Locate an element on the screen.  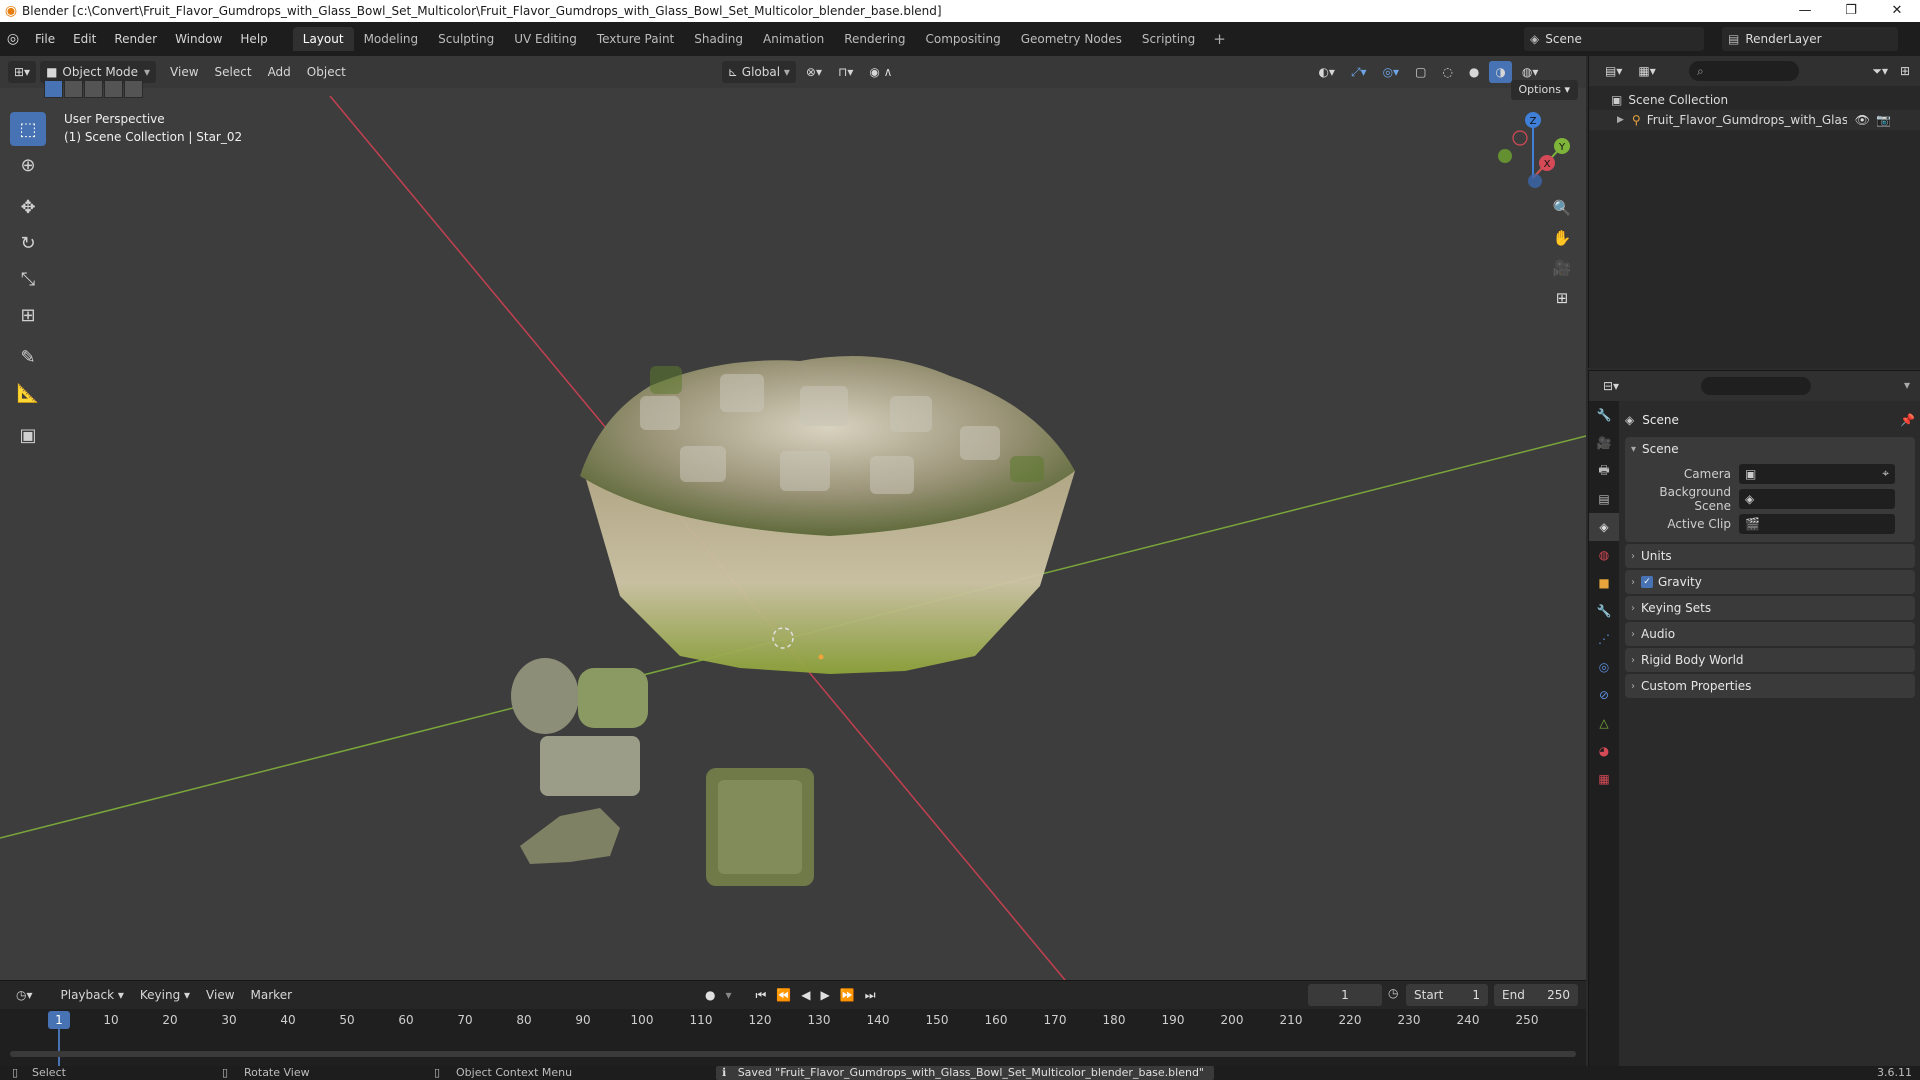
menu-file: File is located at coordinates (45, 39).